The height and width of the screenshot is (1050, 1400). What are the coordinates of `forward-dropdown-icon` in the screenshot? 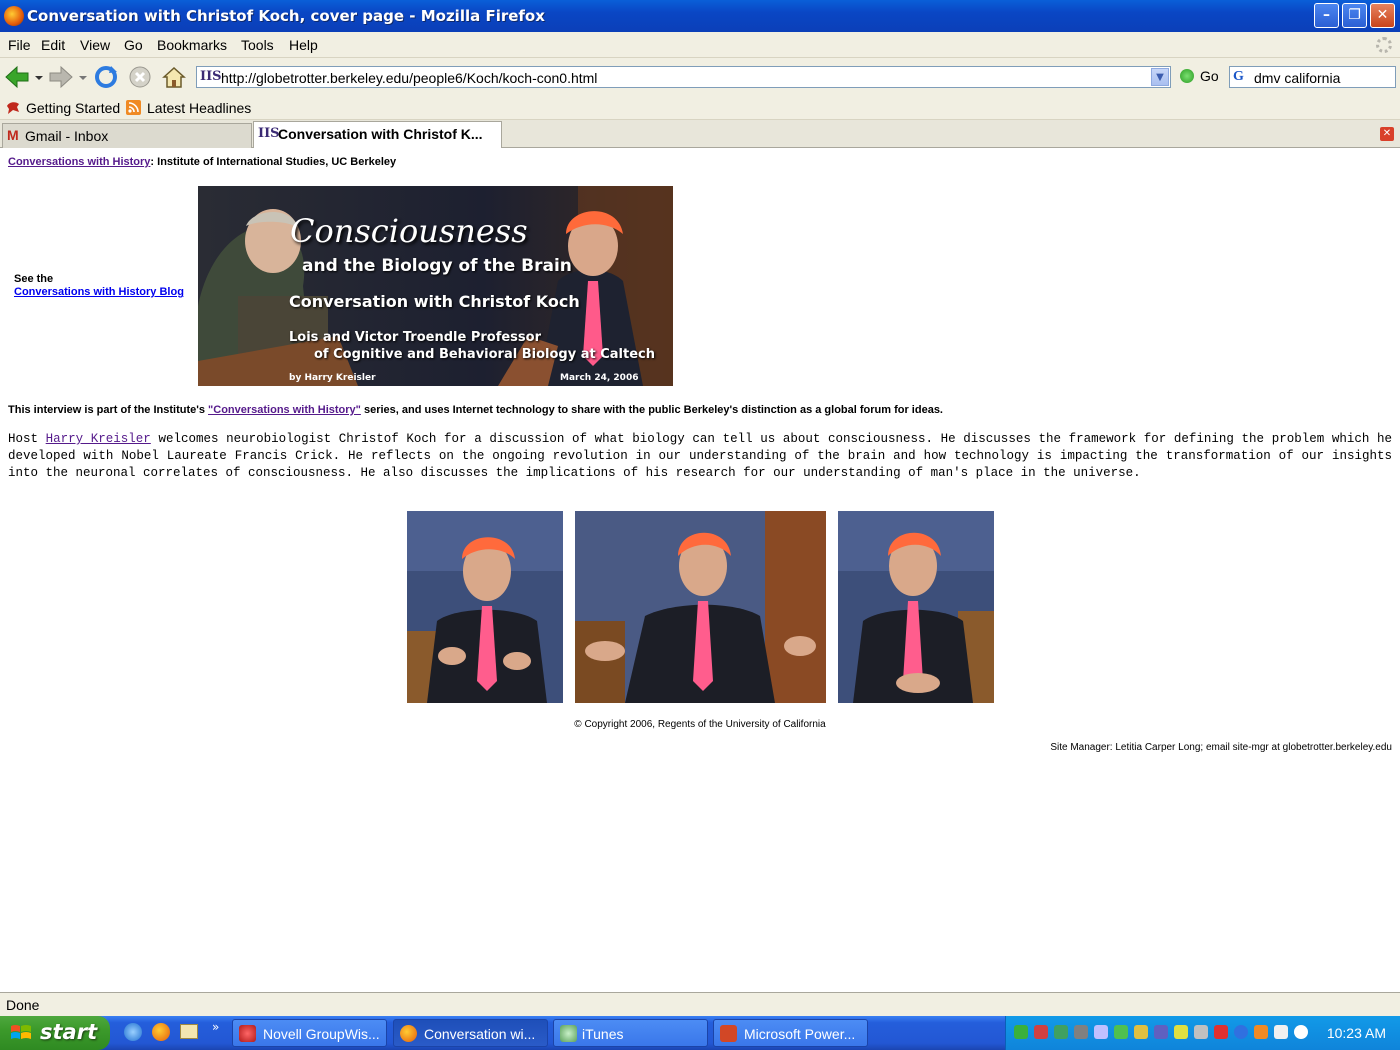 It's located at (83, 77).